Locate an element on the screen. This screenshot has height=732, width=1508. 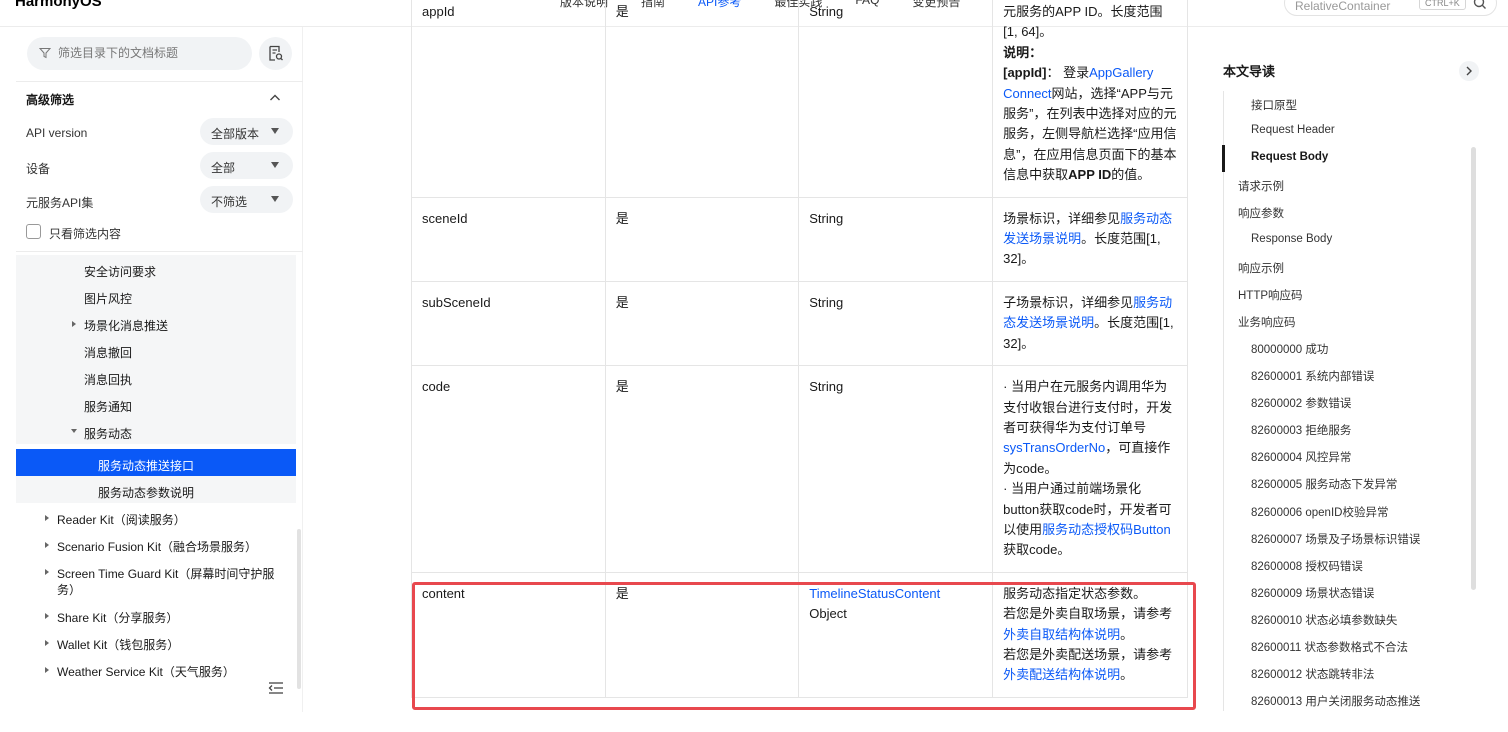
doc-filter is located at coordinates (139, 53).